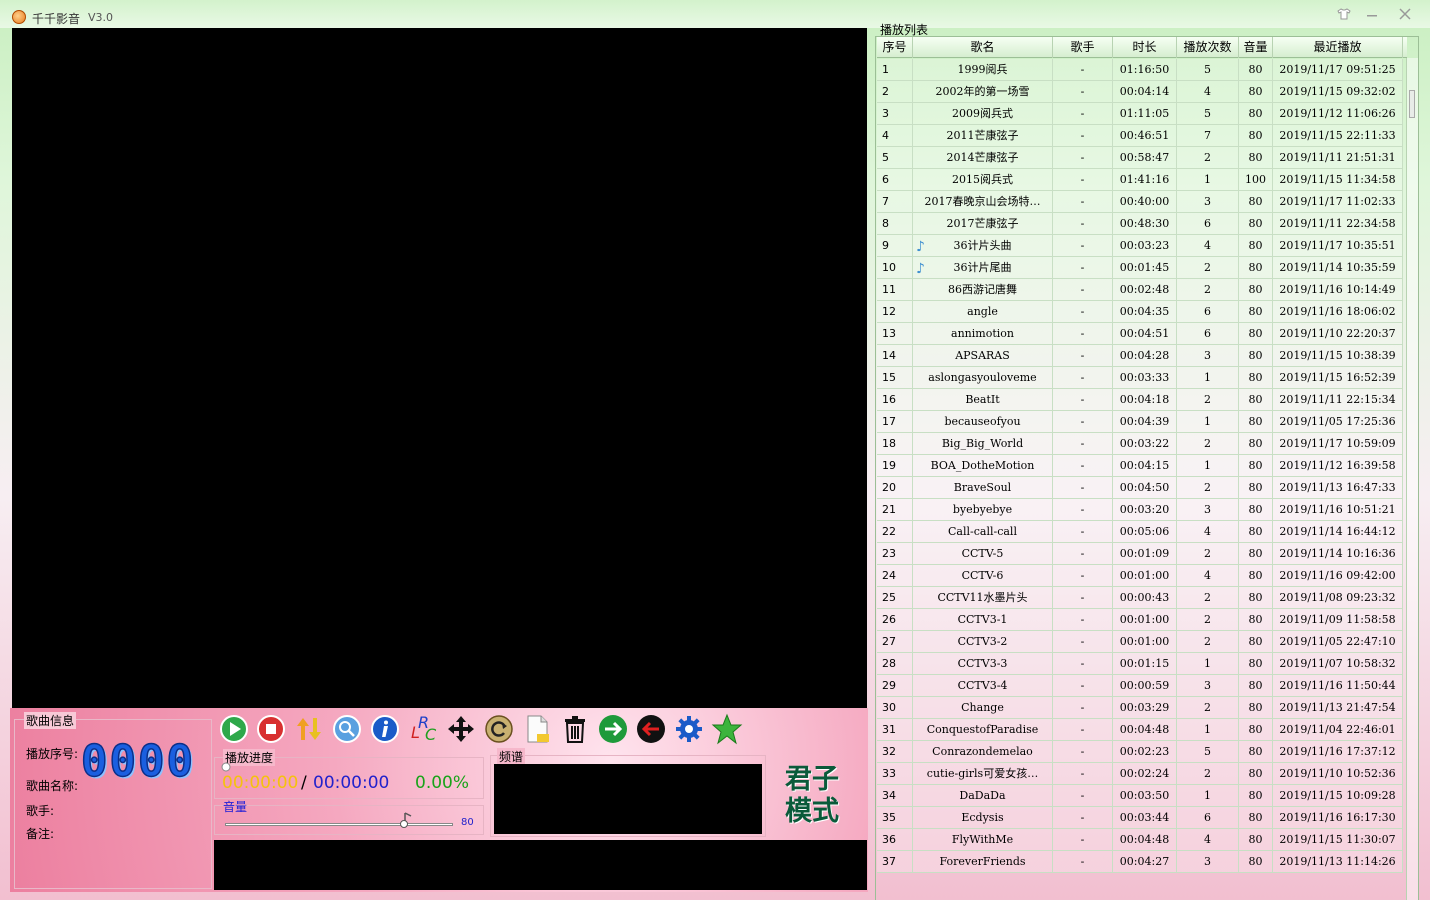  I want to click on playlist-cell: 00:01:15, so click(1145, 663).